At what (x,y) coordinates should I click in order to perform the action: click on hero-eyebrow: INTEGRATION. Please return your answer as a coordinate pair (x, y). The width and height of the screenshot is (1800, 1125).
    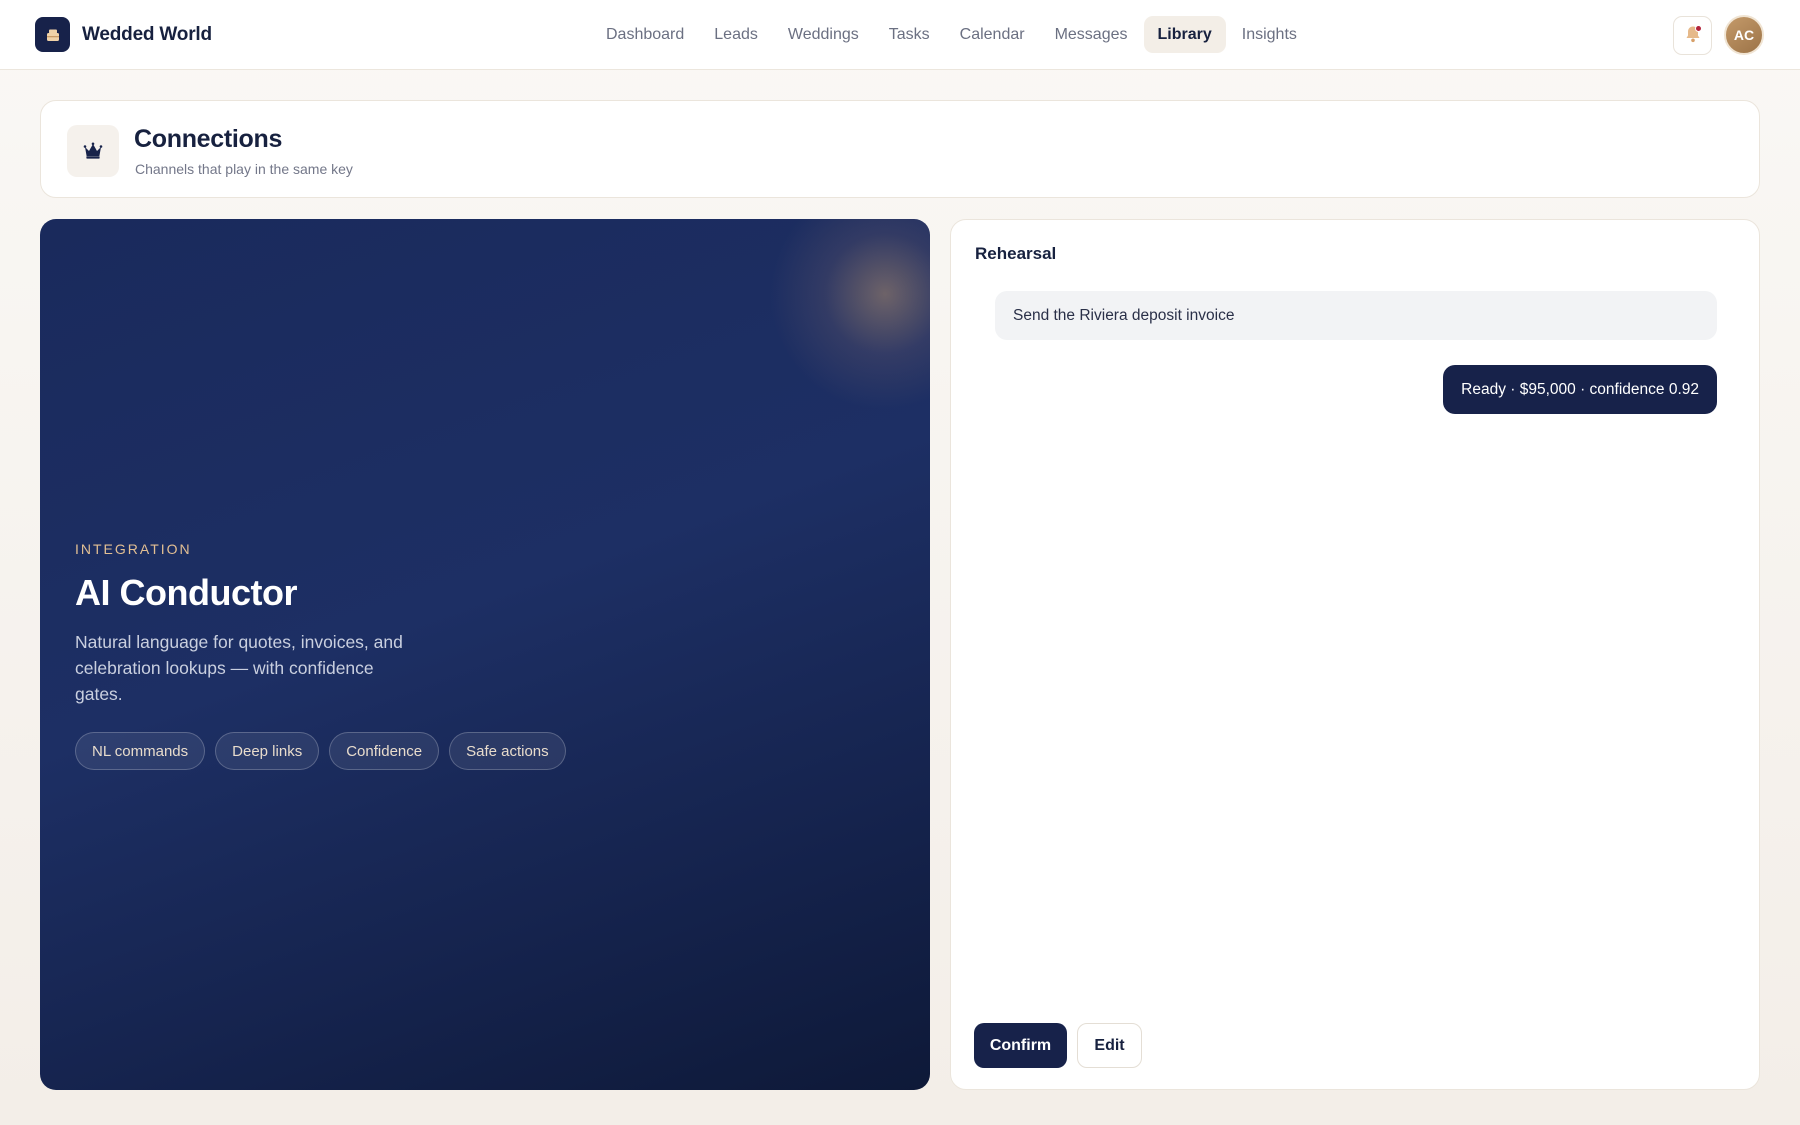
    Looking at the image, I should click on (133, 549).